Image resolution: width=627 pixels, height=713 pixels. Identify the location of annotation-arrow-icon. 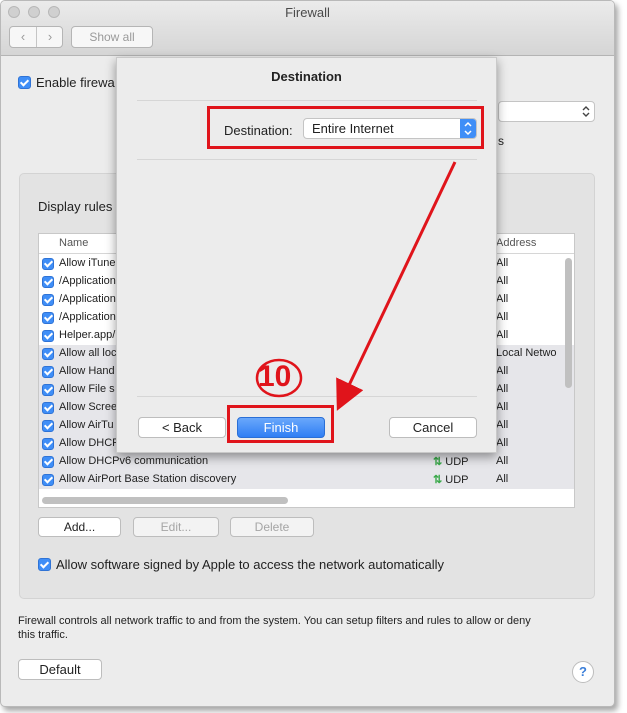
(356, 286).